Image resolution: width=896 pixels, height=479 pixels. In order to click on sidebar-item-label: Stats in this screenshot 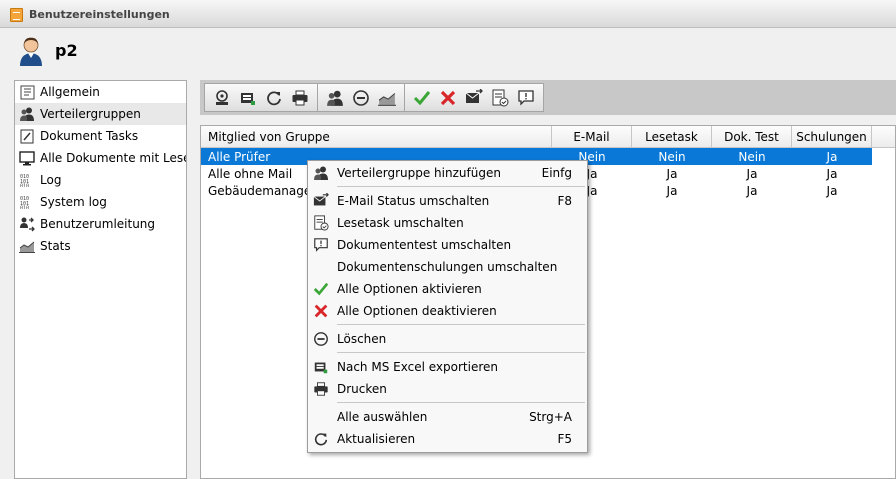, I will do `click(55, 246)`.